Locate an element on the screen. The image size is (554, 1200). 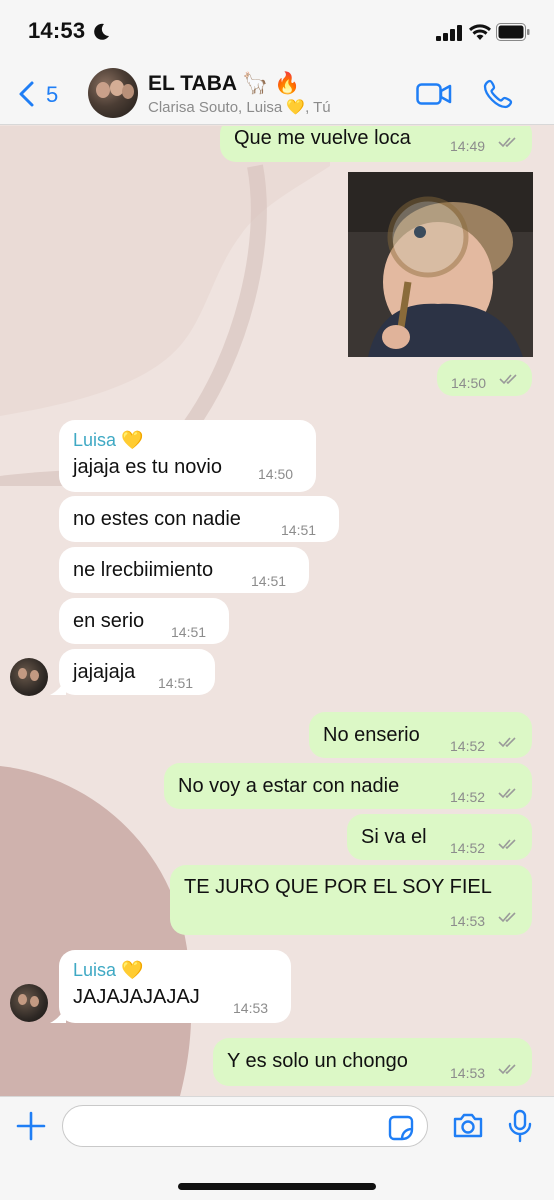
image-message-time-bubble: 14:50 is located at coordinates (484, 378).